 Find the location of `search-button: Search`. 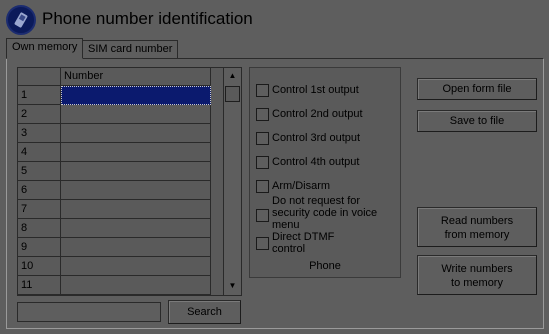

search-button: Search is located at coordinates (204, 312).